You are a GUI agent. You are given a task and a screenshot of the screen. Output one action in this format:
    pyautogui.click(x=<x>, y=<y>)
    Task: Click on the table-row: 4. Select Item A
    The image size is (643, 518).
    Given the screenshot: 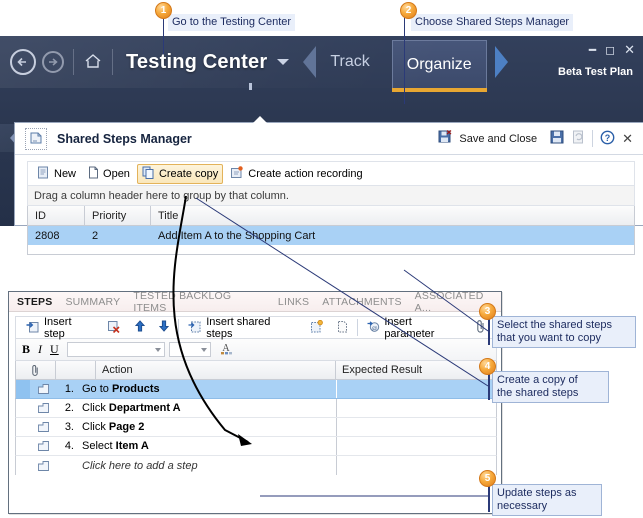 What is the action you would take?
    pyautogui.click(x=256, y=446)
    